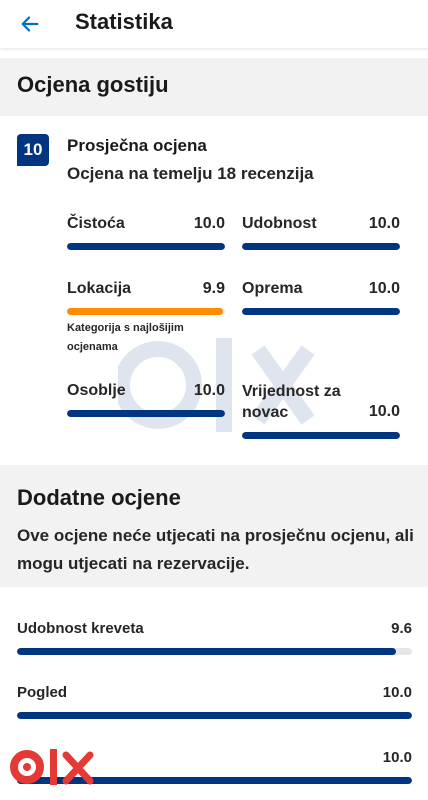  What do you see at coordinates (80, 628) in the screenshot?
I see `rating-label: Udobnost kreveta` at bounding box center [80, 628].